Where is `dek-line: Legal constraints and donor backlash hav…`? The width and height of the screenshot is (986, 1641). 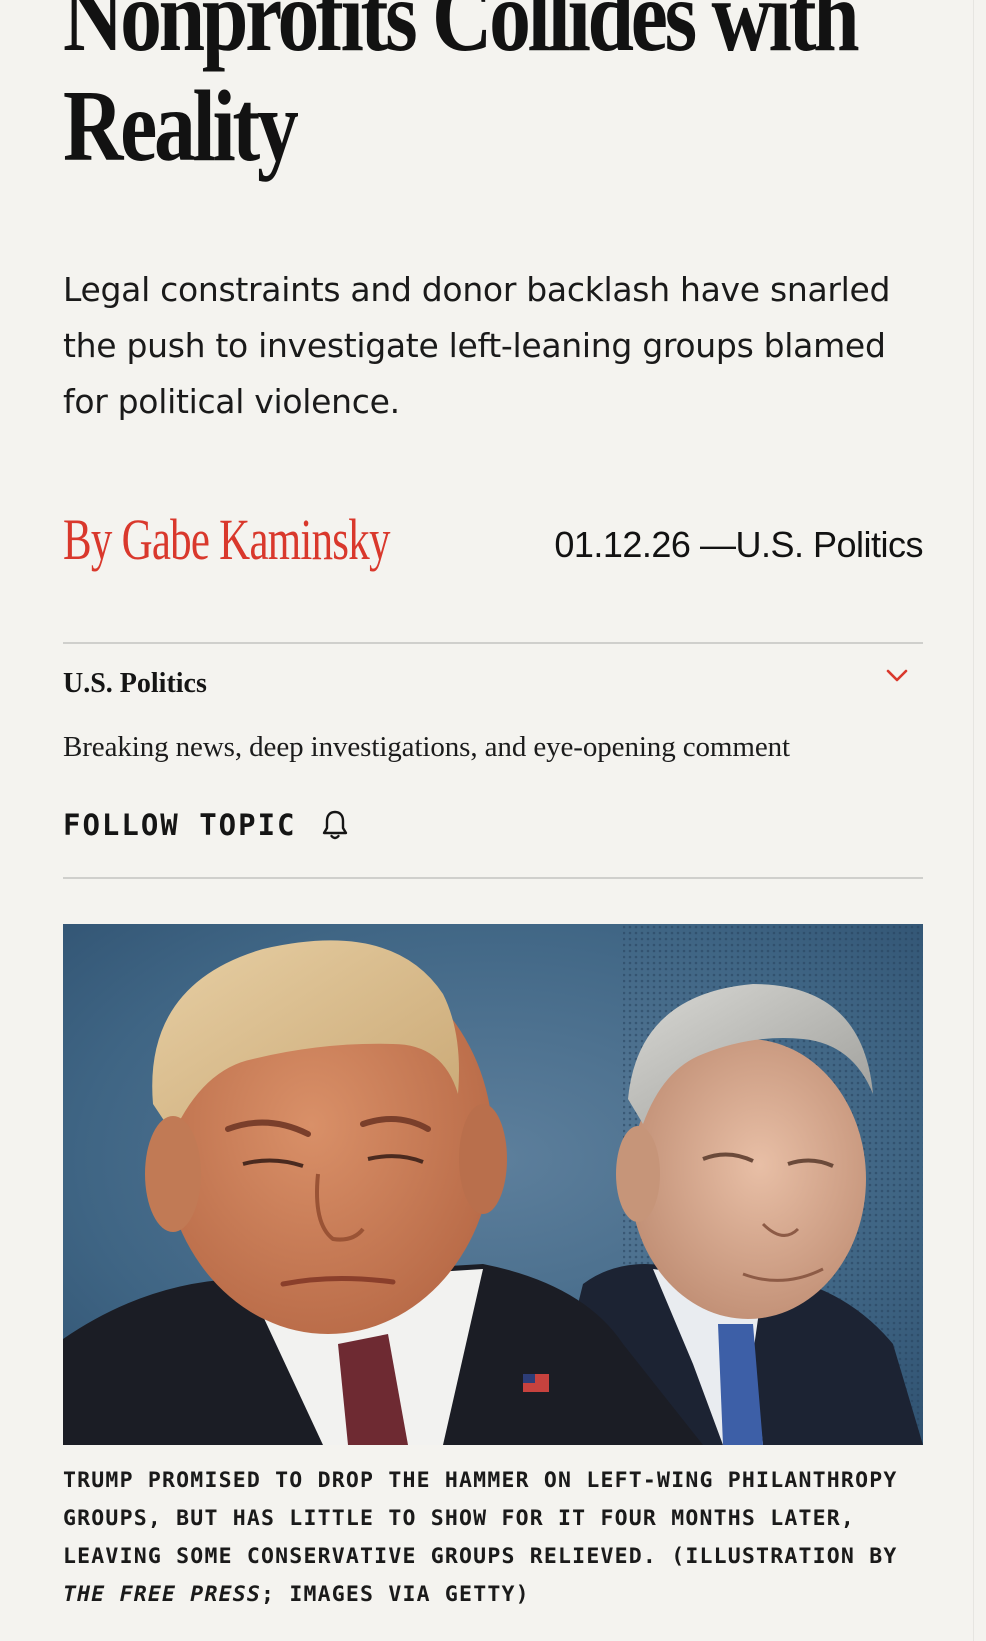
dek-line: Legal constraints and donor backlash hav… is located at coordinates (477, 289).